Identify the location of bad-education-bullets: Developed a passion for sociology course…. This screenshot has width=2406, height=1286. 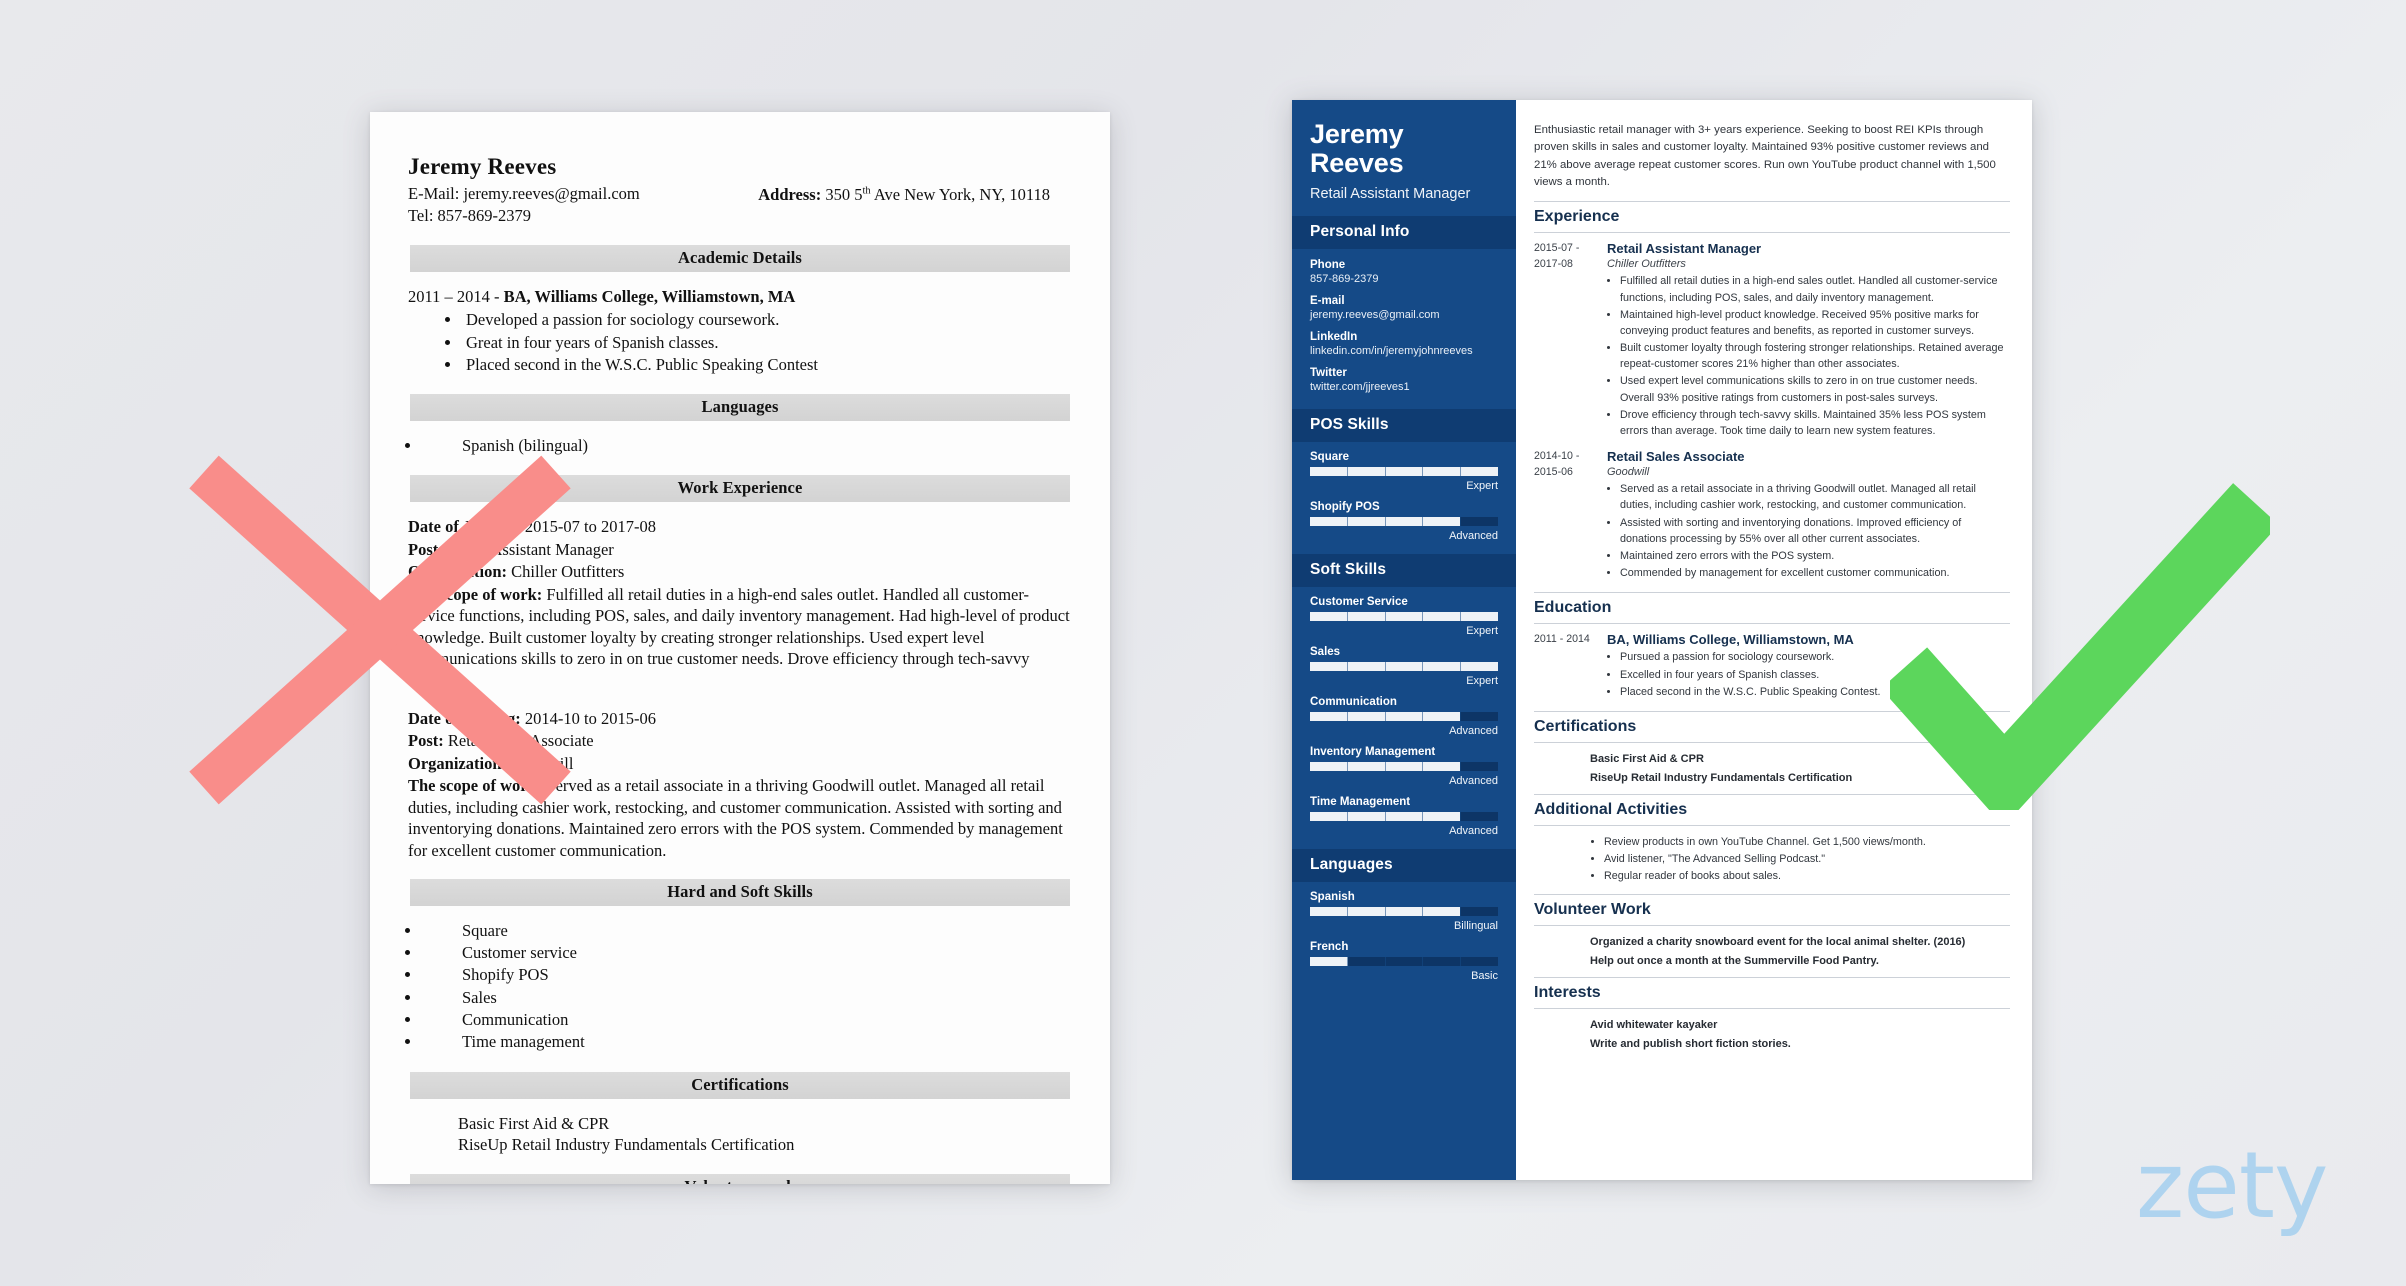
(767, 342).